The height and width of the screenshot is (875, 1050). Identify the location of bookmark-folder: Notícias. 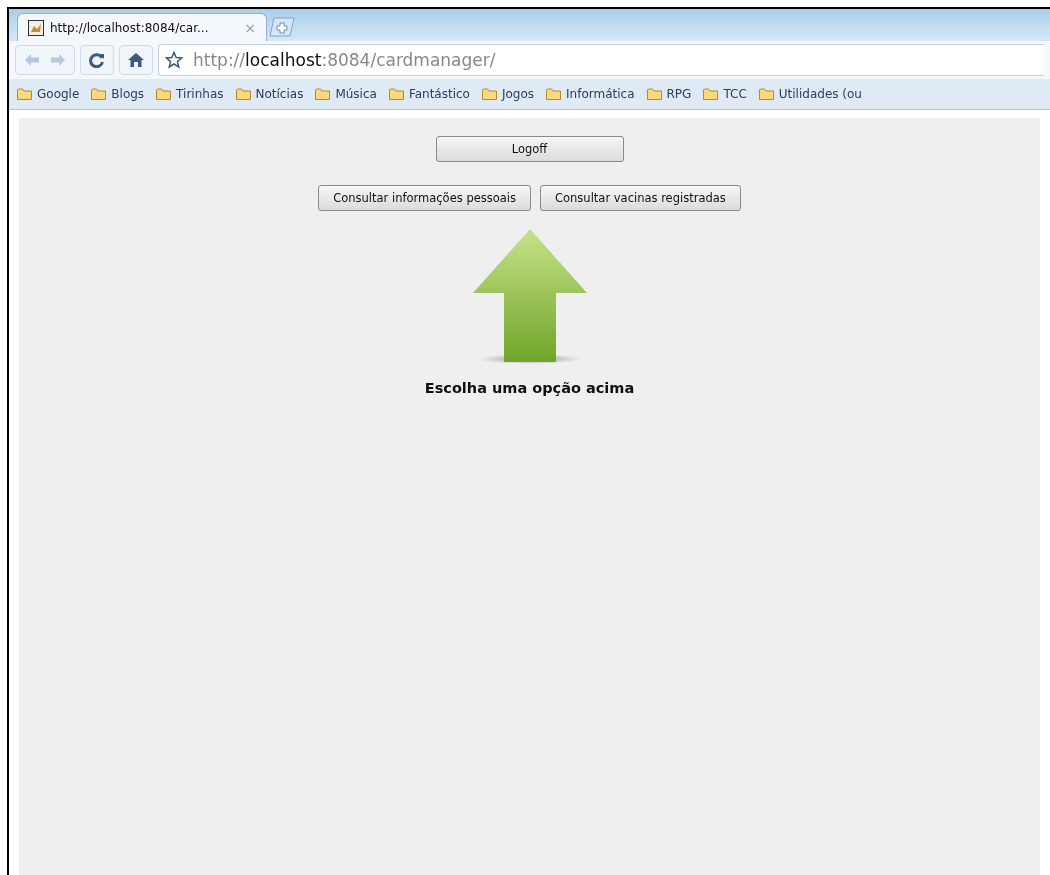
(269, 94).